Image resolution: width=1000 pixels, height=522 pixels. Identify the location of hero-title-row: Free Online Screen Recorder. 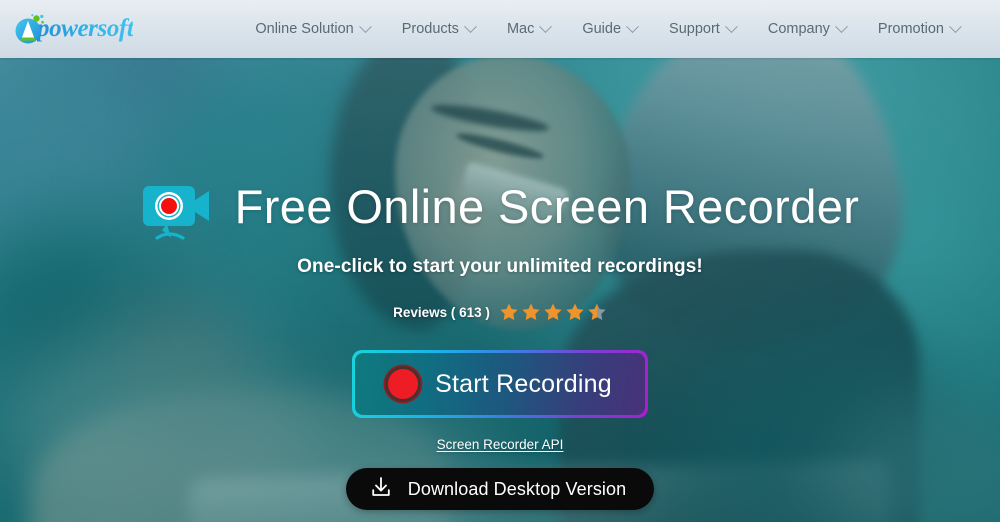
(500, 206).